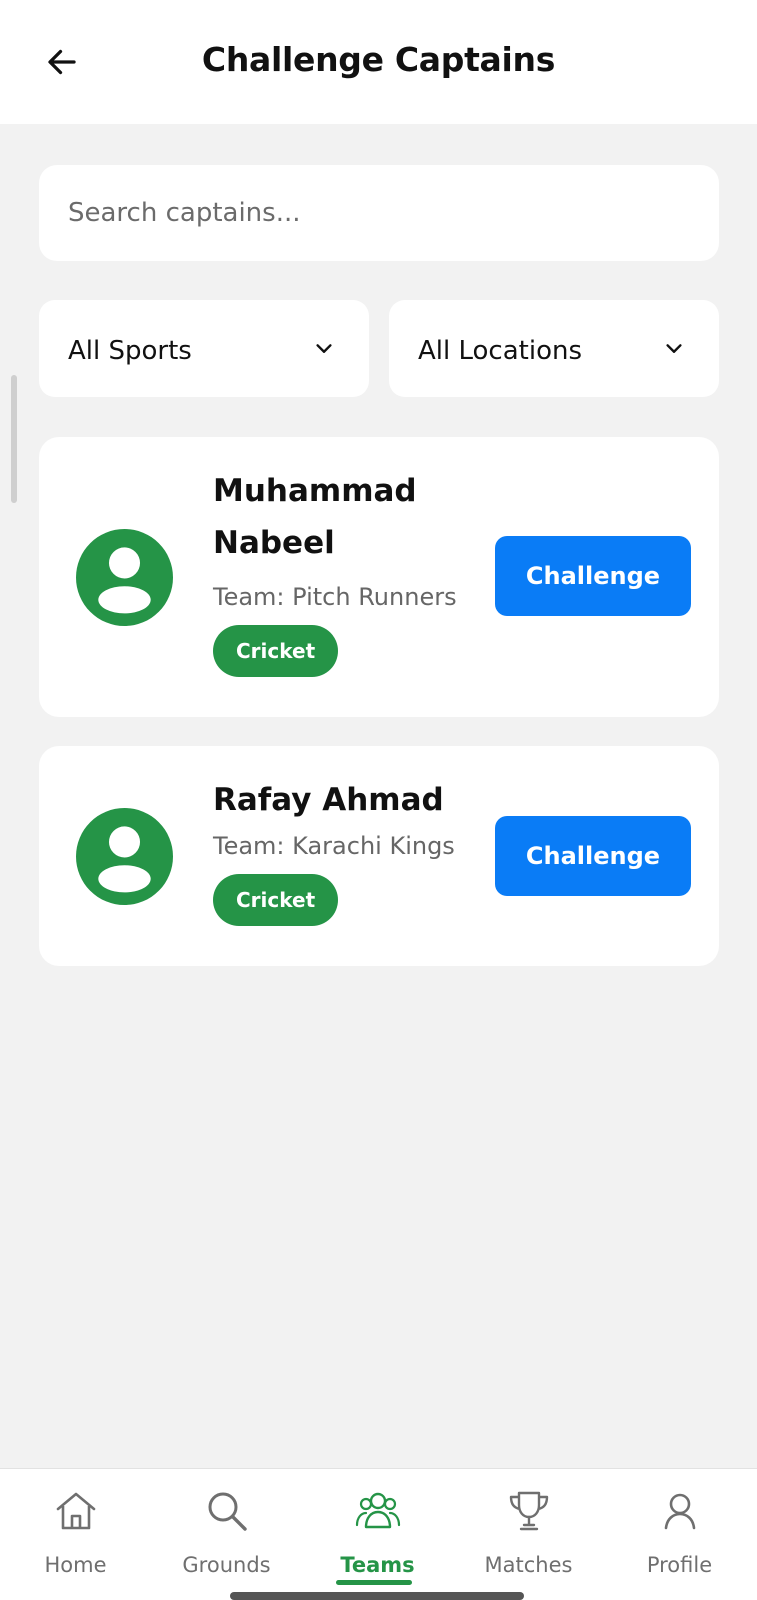 The image size is (757, 1600). Describe the element at coordinates (328, 800) in the screenshot. I see `captain-name: Rafay Ahmad` at that location.